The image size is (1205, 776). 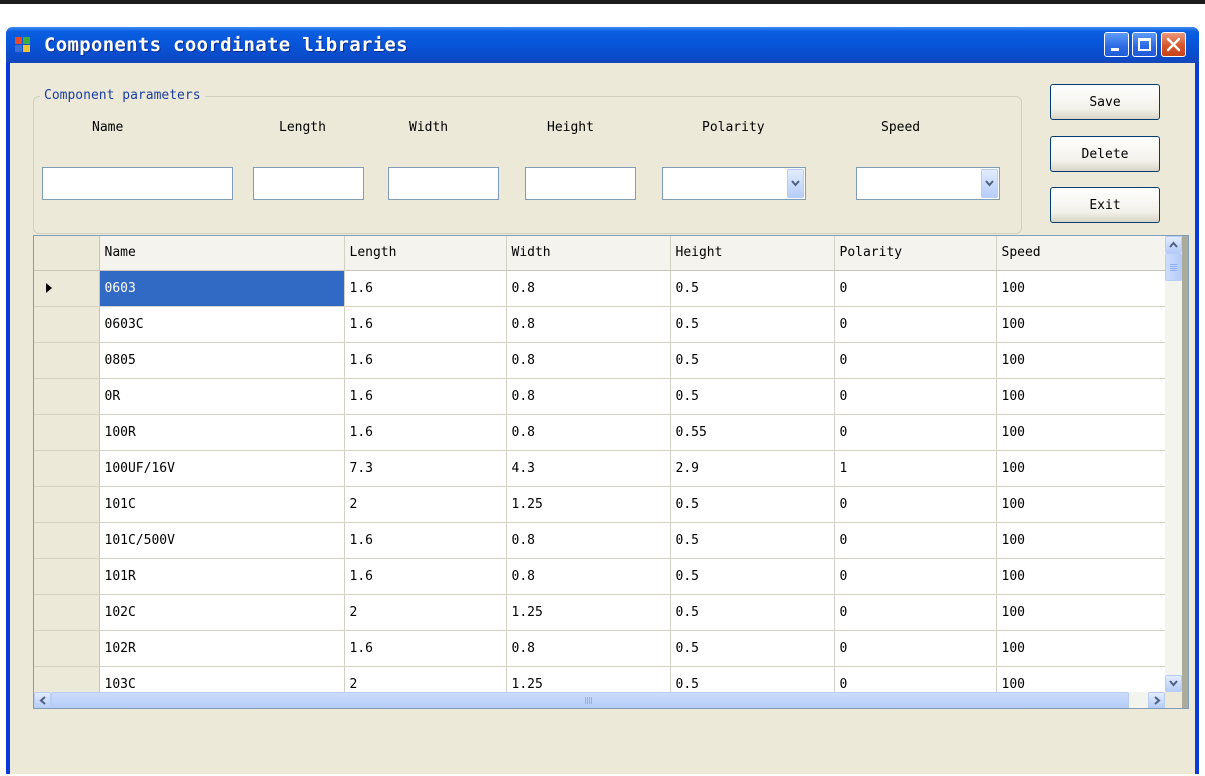 What do you see at coordinates (42, 700) in the screenshot?
I see `scroll-left-button` at bounding box center [42, 700].